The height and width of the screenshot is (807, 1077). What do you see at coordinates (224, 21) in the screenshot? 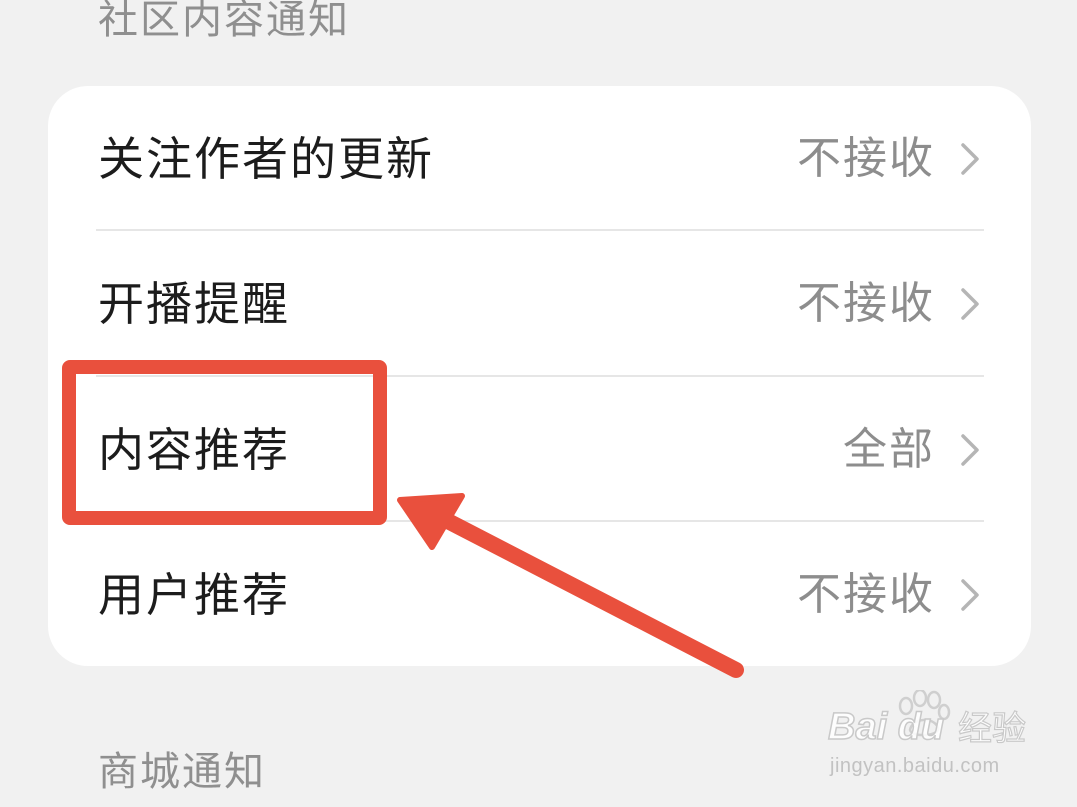
I see `section-header-community: 社区内容通知` at bounding box center [224, 21].